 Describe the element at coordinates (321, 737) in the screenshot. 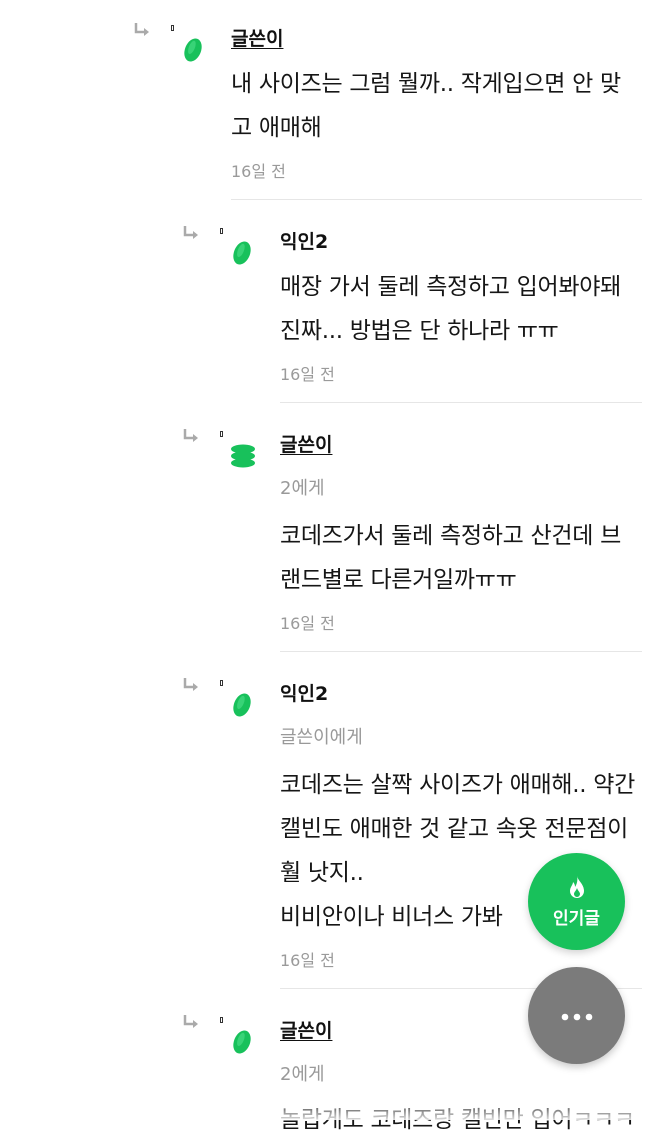

I see `reply-mention: 글쓴이에게` at that location.